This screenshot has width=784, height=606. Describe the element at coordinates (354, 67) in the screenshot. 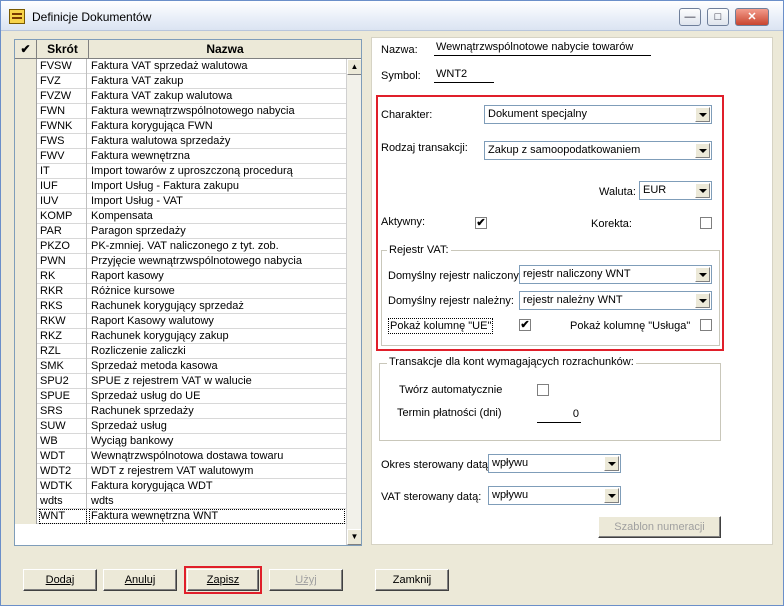

I see `scroll-up-button: ▲` at that location.